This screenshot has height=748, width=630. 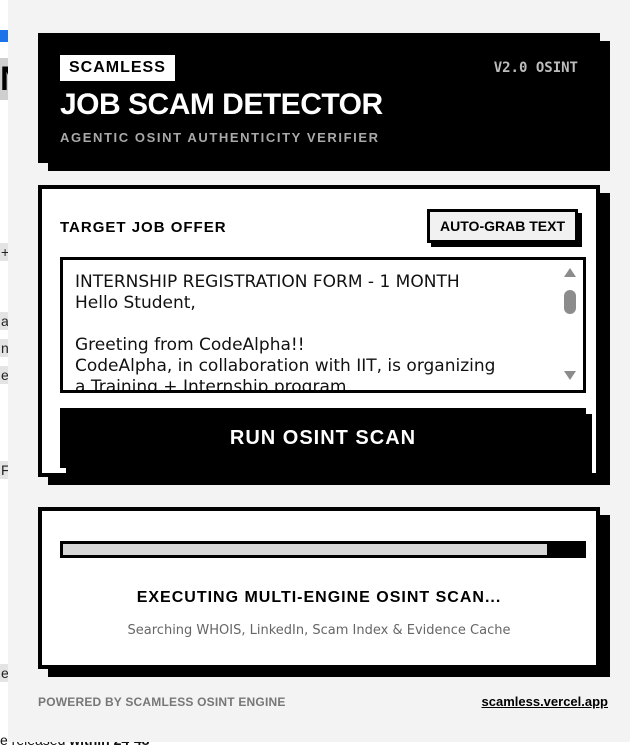 I want to click on app-subtitle: AGENTIC OSINT AUTHENTICITY VERIFIER, so click(x=220, y=137).